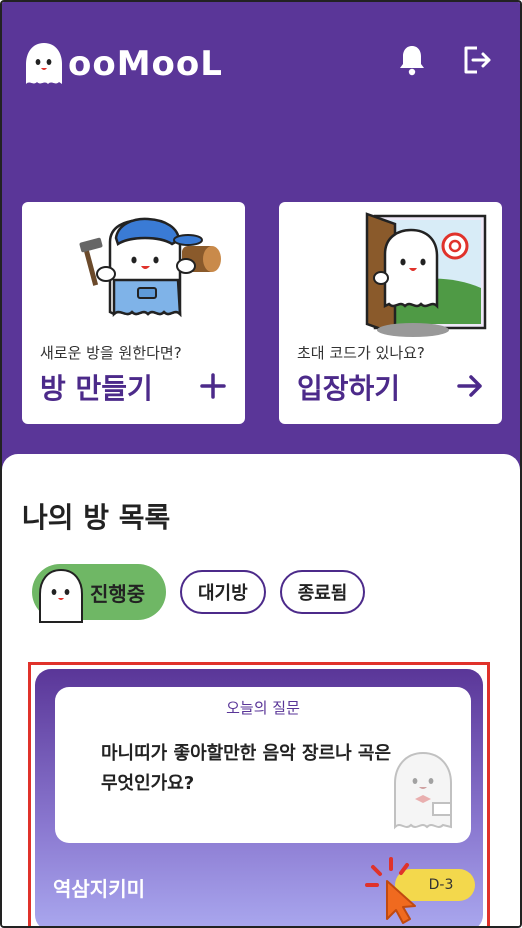 This screenshot has height=928, width=522. I want to click on click-cursor-icon, so click(390, 890).